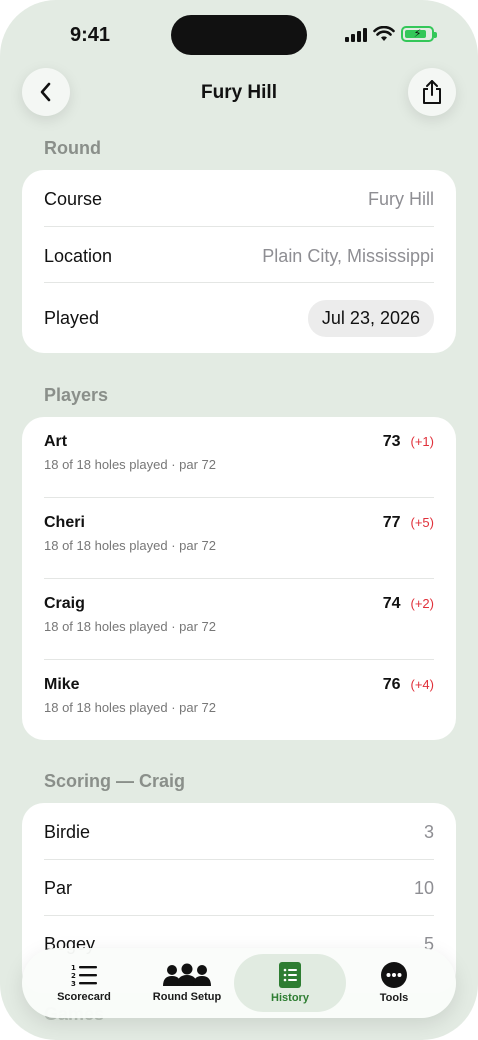 The height and width of the screenshot is (1040, 478). I want to click on score-total: 74, so click(391, 603).